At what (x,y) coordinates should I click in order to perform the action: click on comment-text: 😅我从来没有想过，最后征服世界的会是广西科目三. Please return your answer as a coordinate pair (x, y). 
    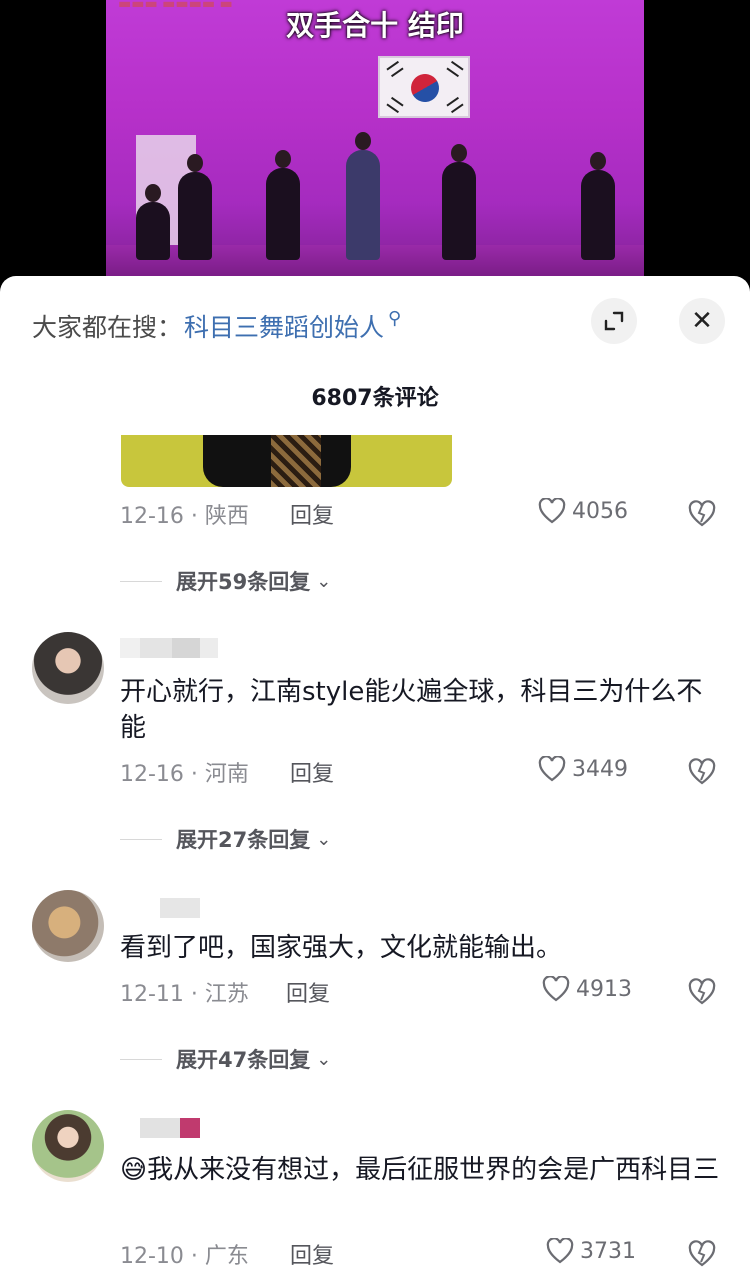
    Looking at the image, I should click on (420, 1170).